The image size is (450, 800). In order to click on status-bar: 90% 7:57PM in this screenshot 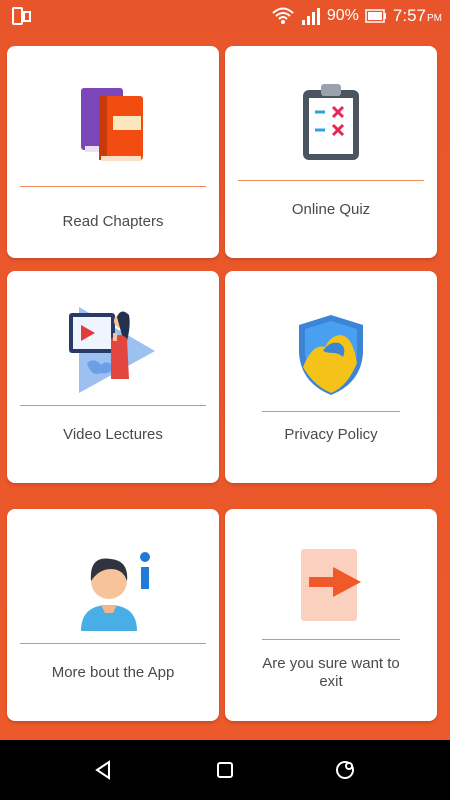, I will do `click(225, 16)`.